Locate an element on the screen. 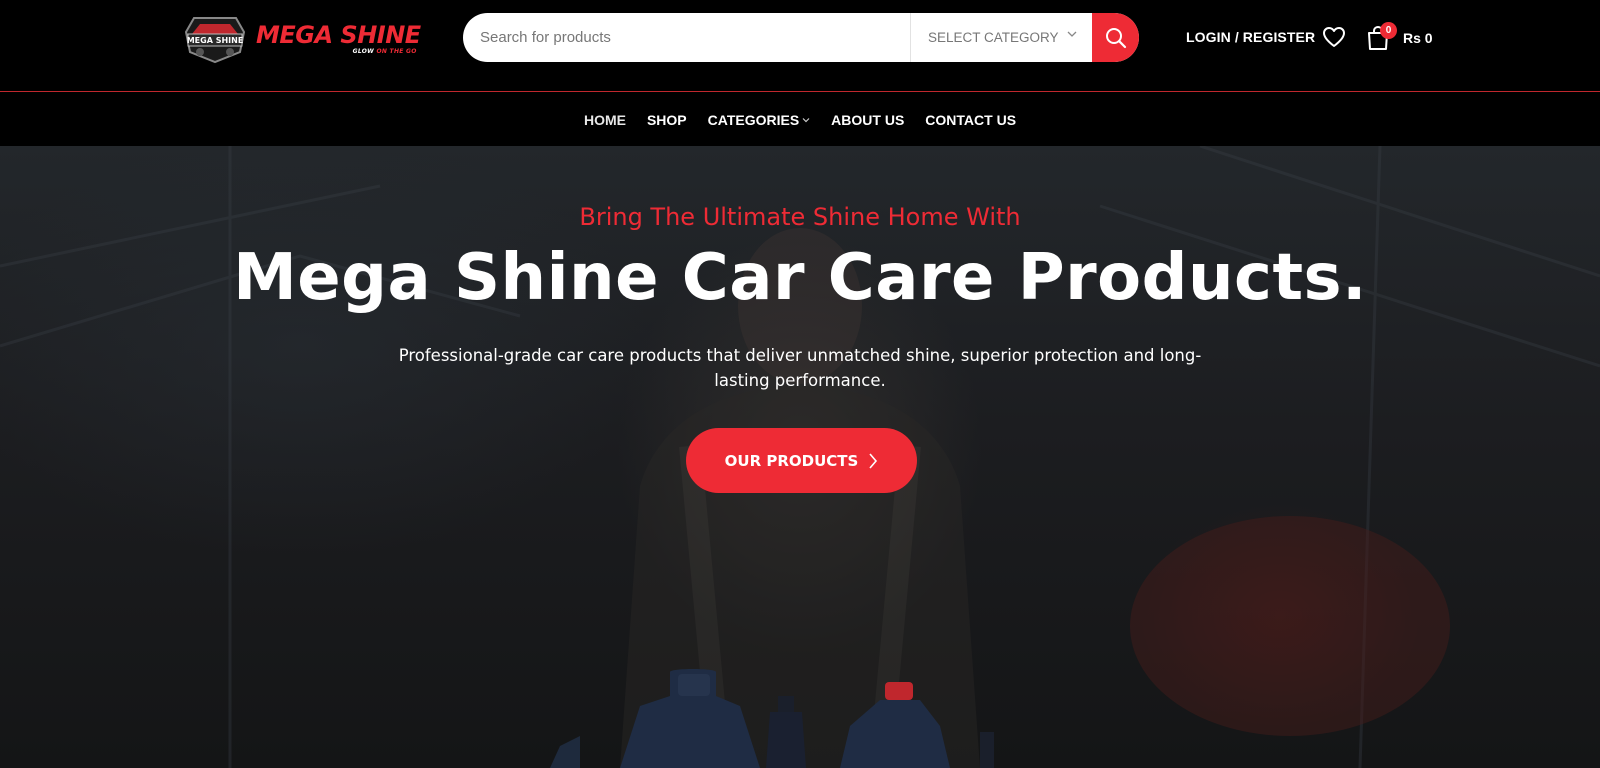  cta-label: OUR PRODUCTS is located at coordinates (791, 460).